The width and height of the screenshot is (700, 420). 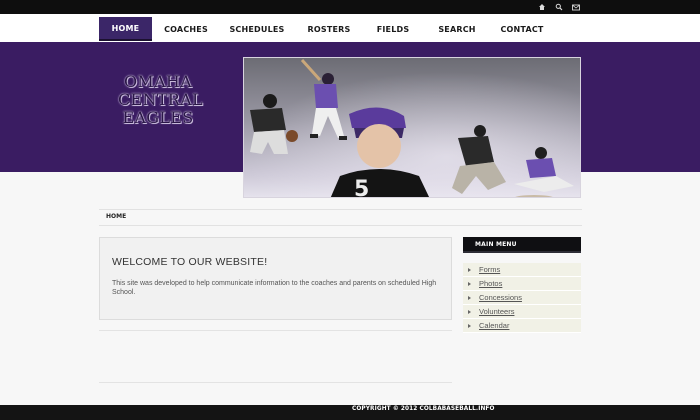 I want to click on sidebar-item-label: Concessions, so click(x=500, y=297).